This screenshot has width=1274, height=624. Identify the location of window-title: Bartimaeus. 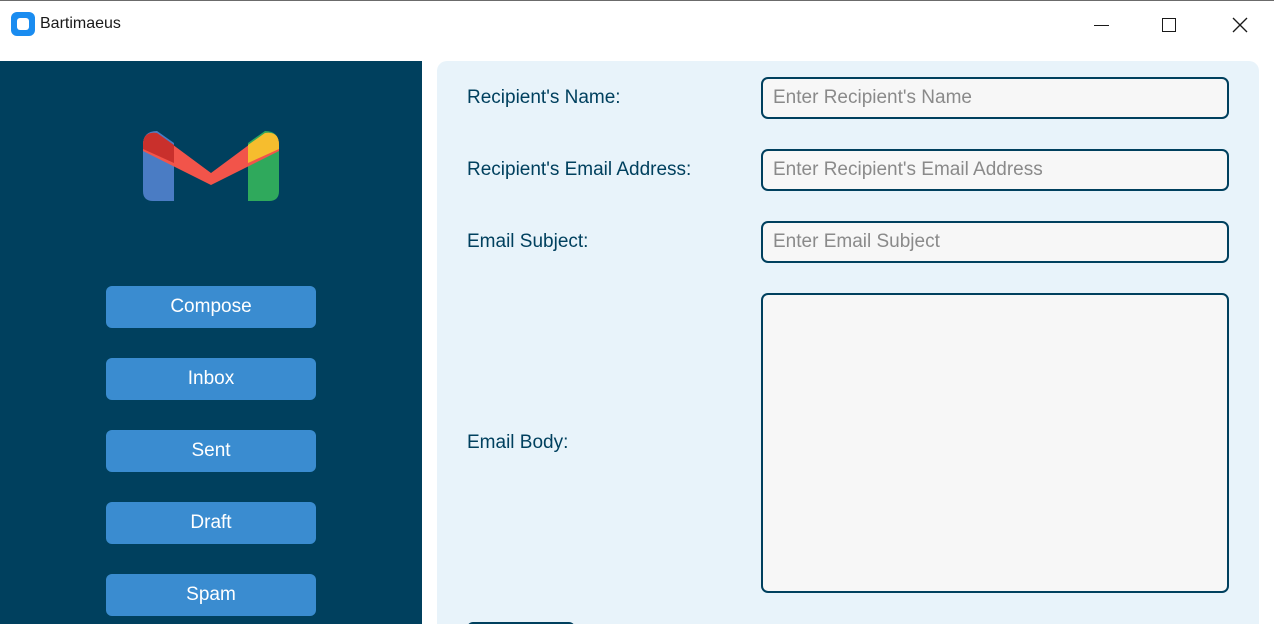
(80, 23).